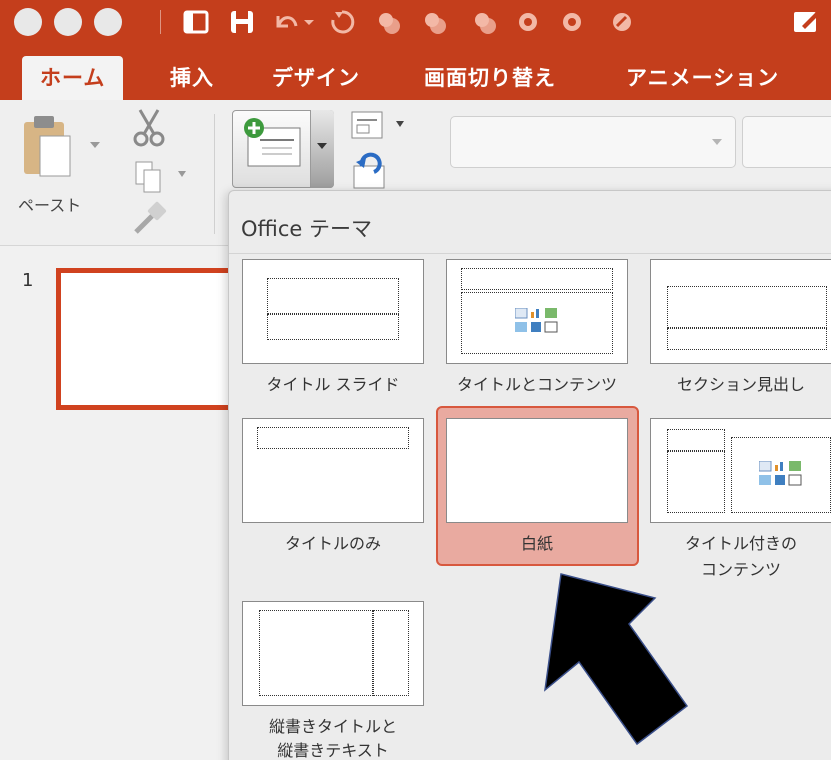  Describe the element at coordinates (316, 78) in the screenshot. I see `tab-design: デザイン` at that location.